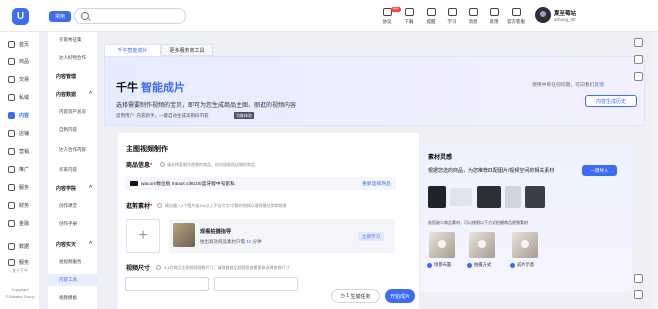 This screenshot has width=658, height=309. What do you see at coordinates (568, 85) in the screenshot?
I see `help-text: 使用中有任何问题，可向我们反馈` at bounding box center [568, 85].